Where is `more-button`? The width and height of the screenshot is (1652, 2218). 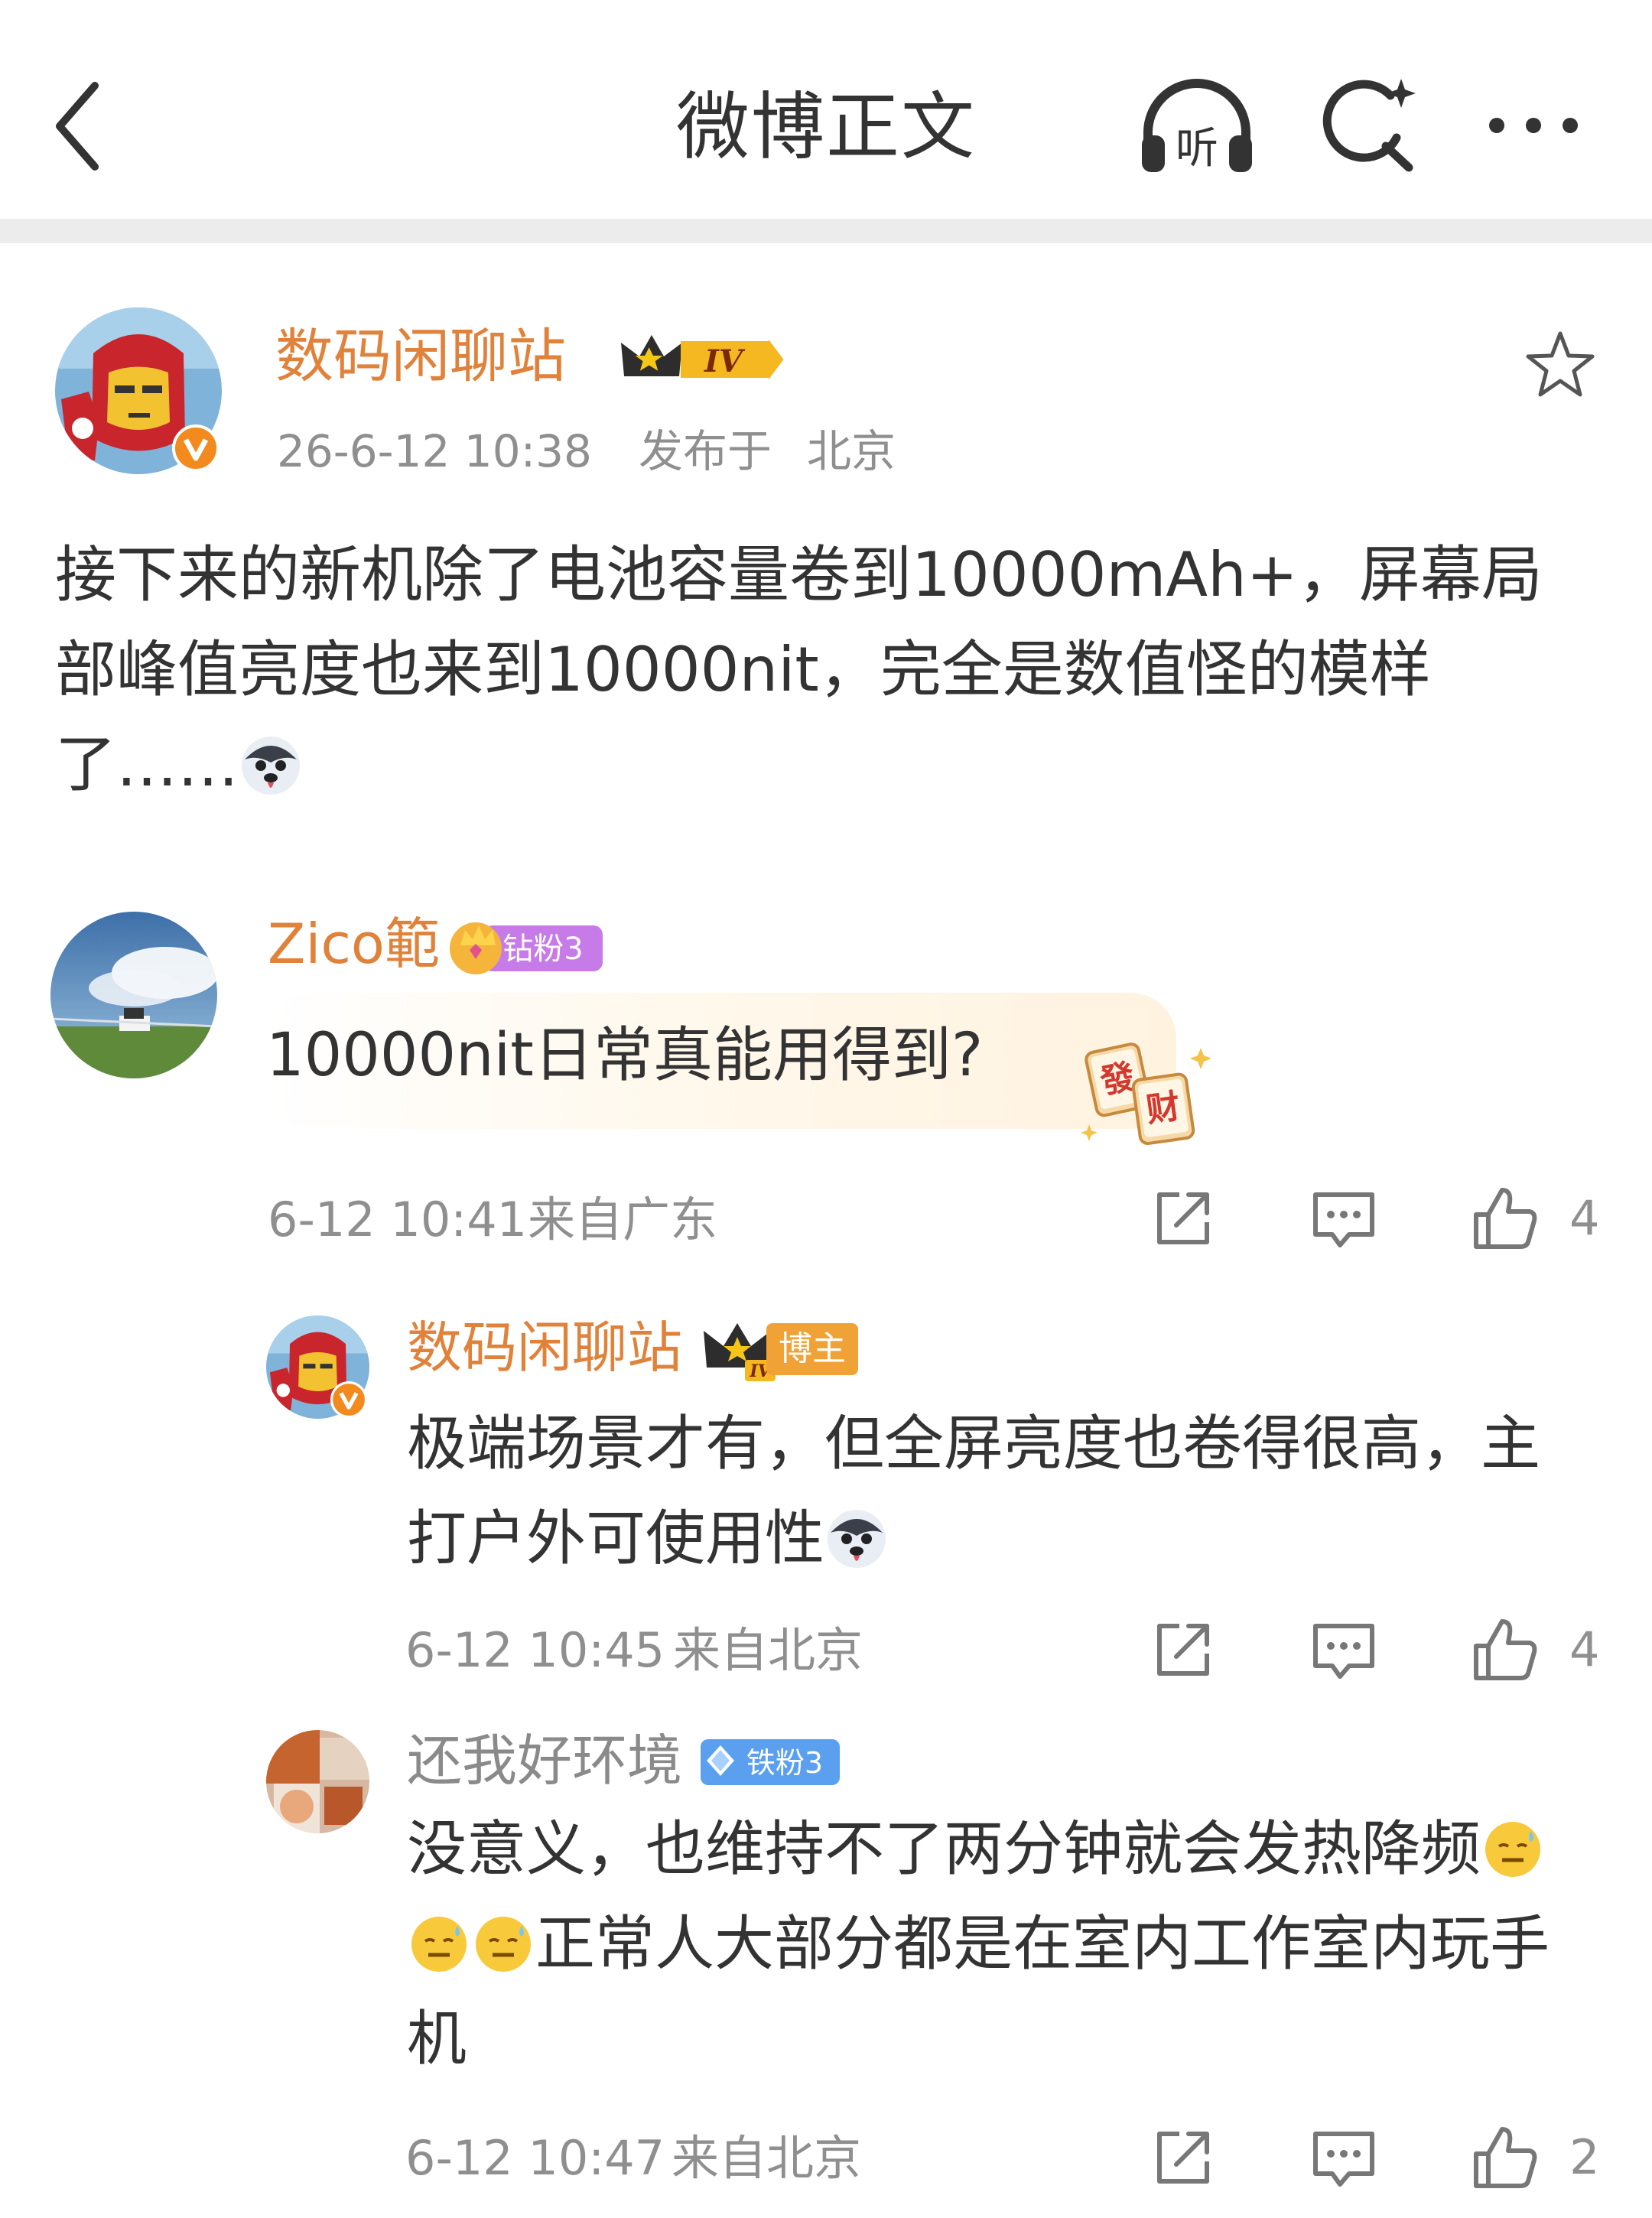 more-button is located at coordinates (1533, 126).